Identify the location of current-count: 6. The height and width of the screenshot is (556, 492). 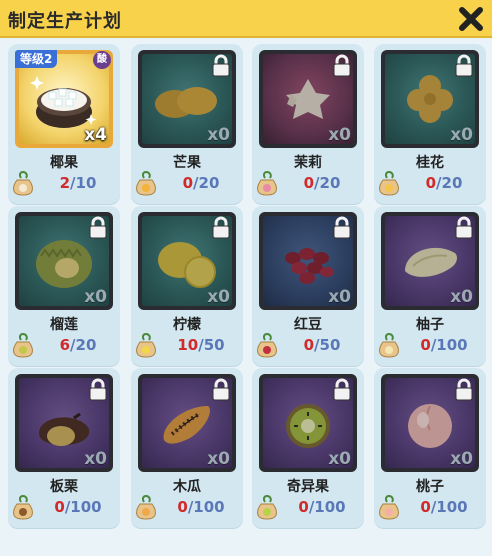
(65, 345).